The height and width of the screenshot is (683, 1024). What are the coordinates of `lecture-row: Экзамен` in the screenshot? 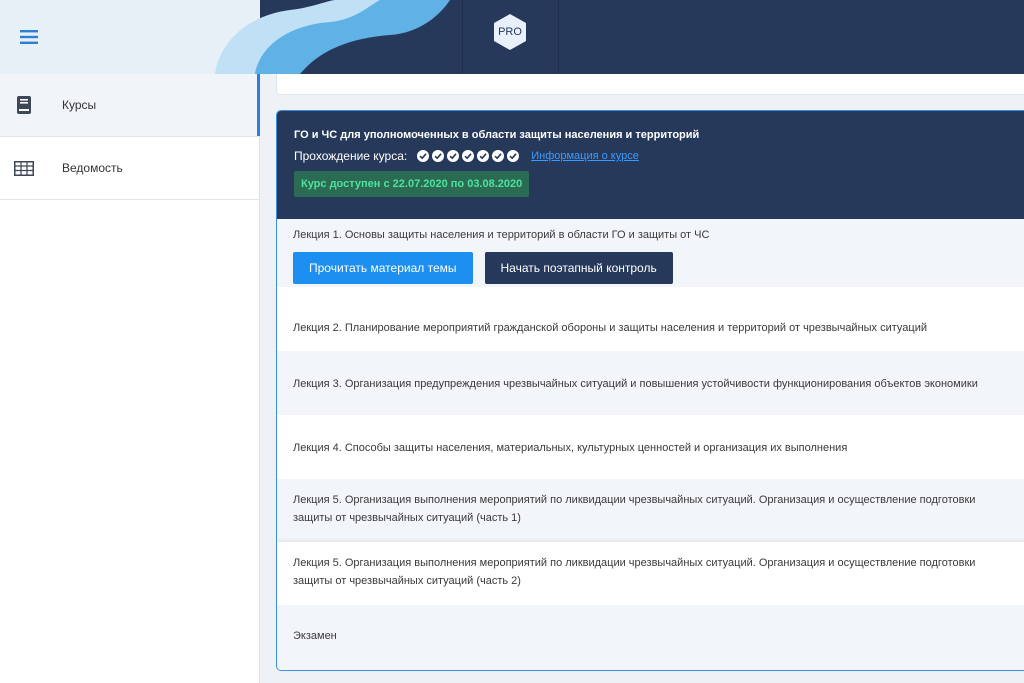 It's located at (650, 637).